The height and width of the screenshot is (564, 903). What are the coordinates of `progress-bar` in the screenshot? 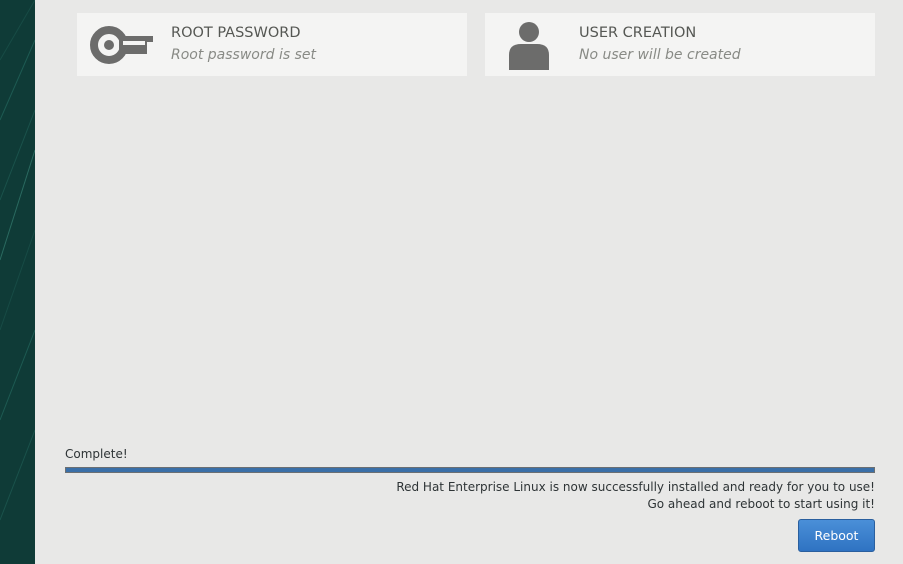 It's located at (470, 470).